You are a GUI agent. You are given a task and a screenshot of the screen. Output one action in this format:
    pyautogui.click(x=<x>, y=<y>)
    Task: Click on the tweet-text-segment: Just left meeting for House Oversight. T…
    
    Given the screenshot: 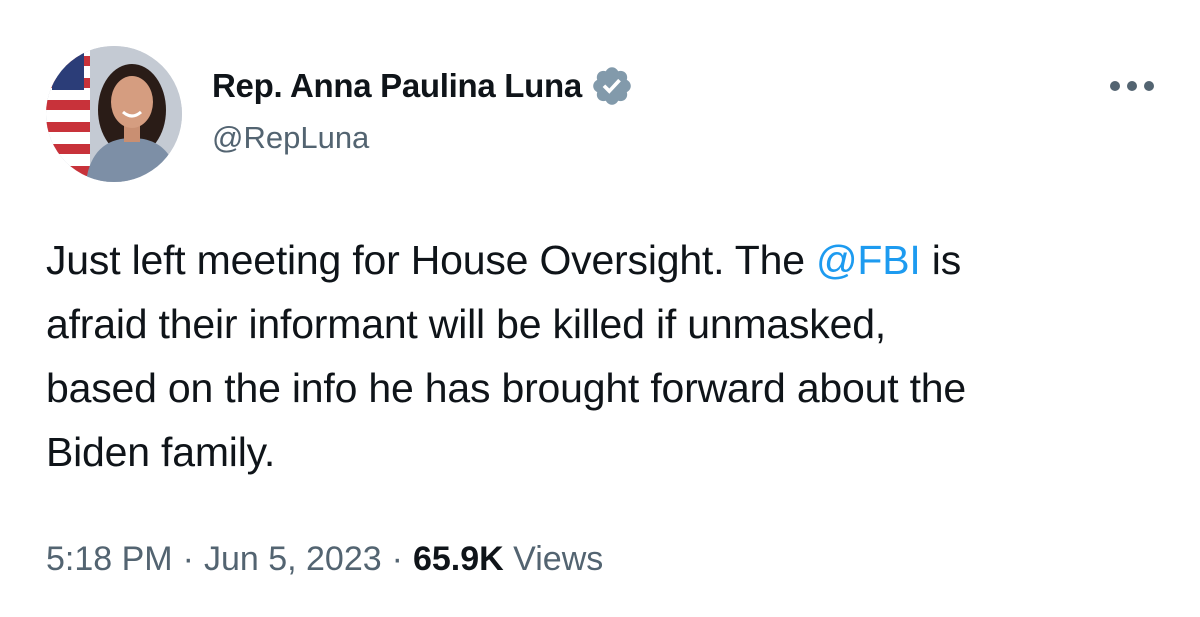 What is the action you would take?
    pyautogui.click(x=431, y=260)
    